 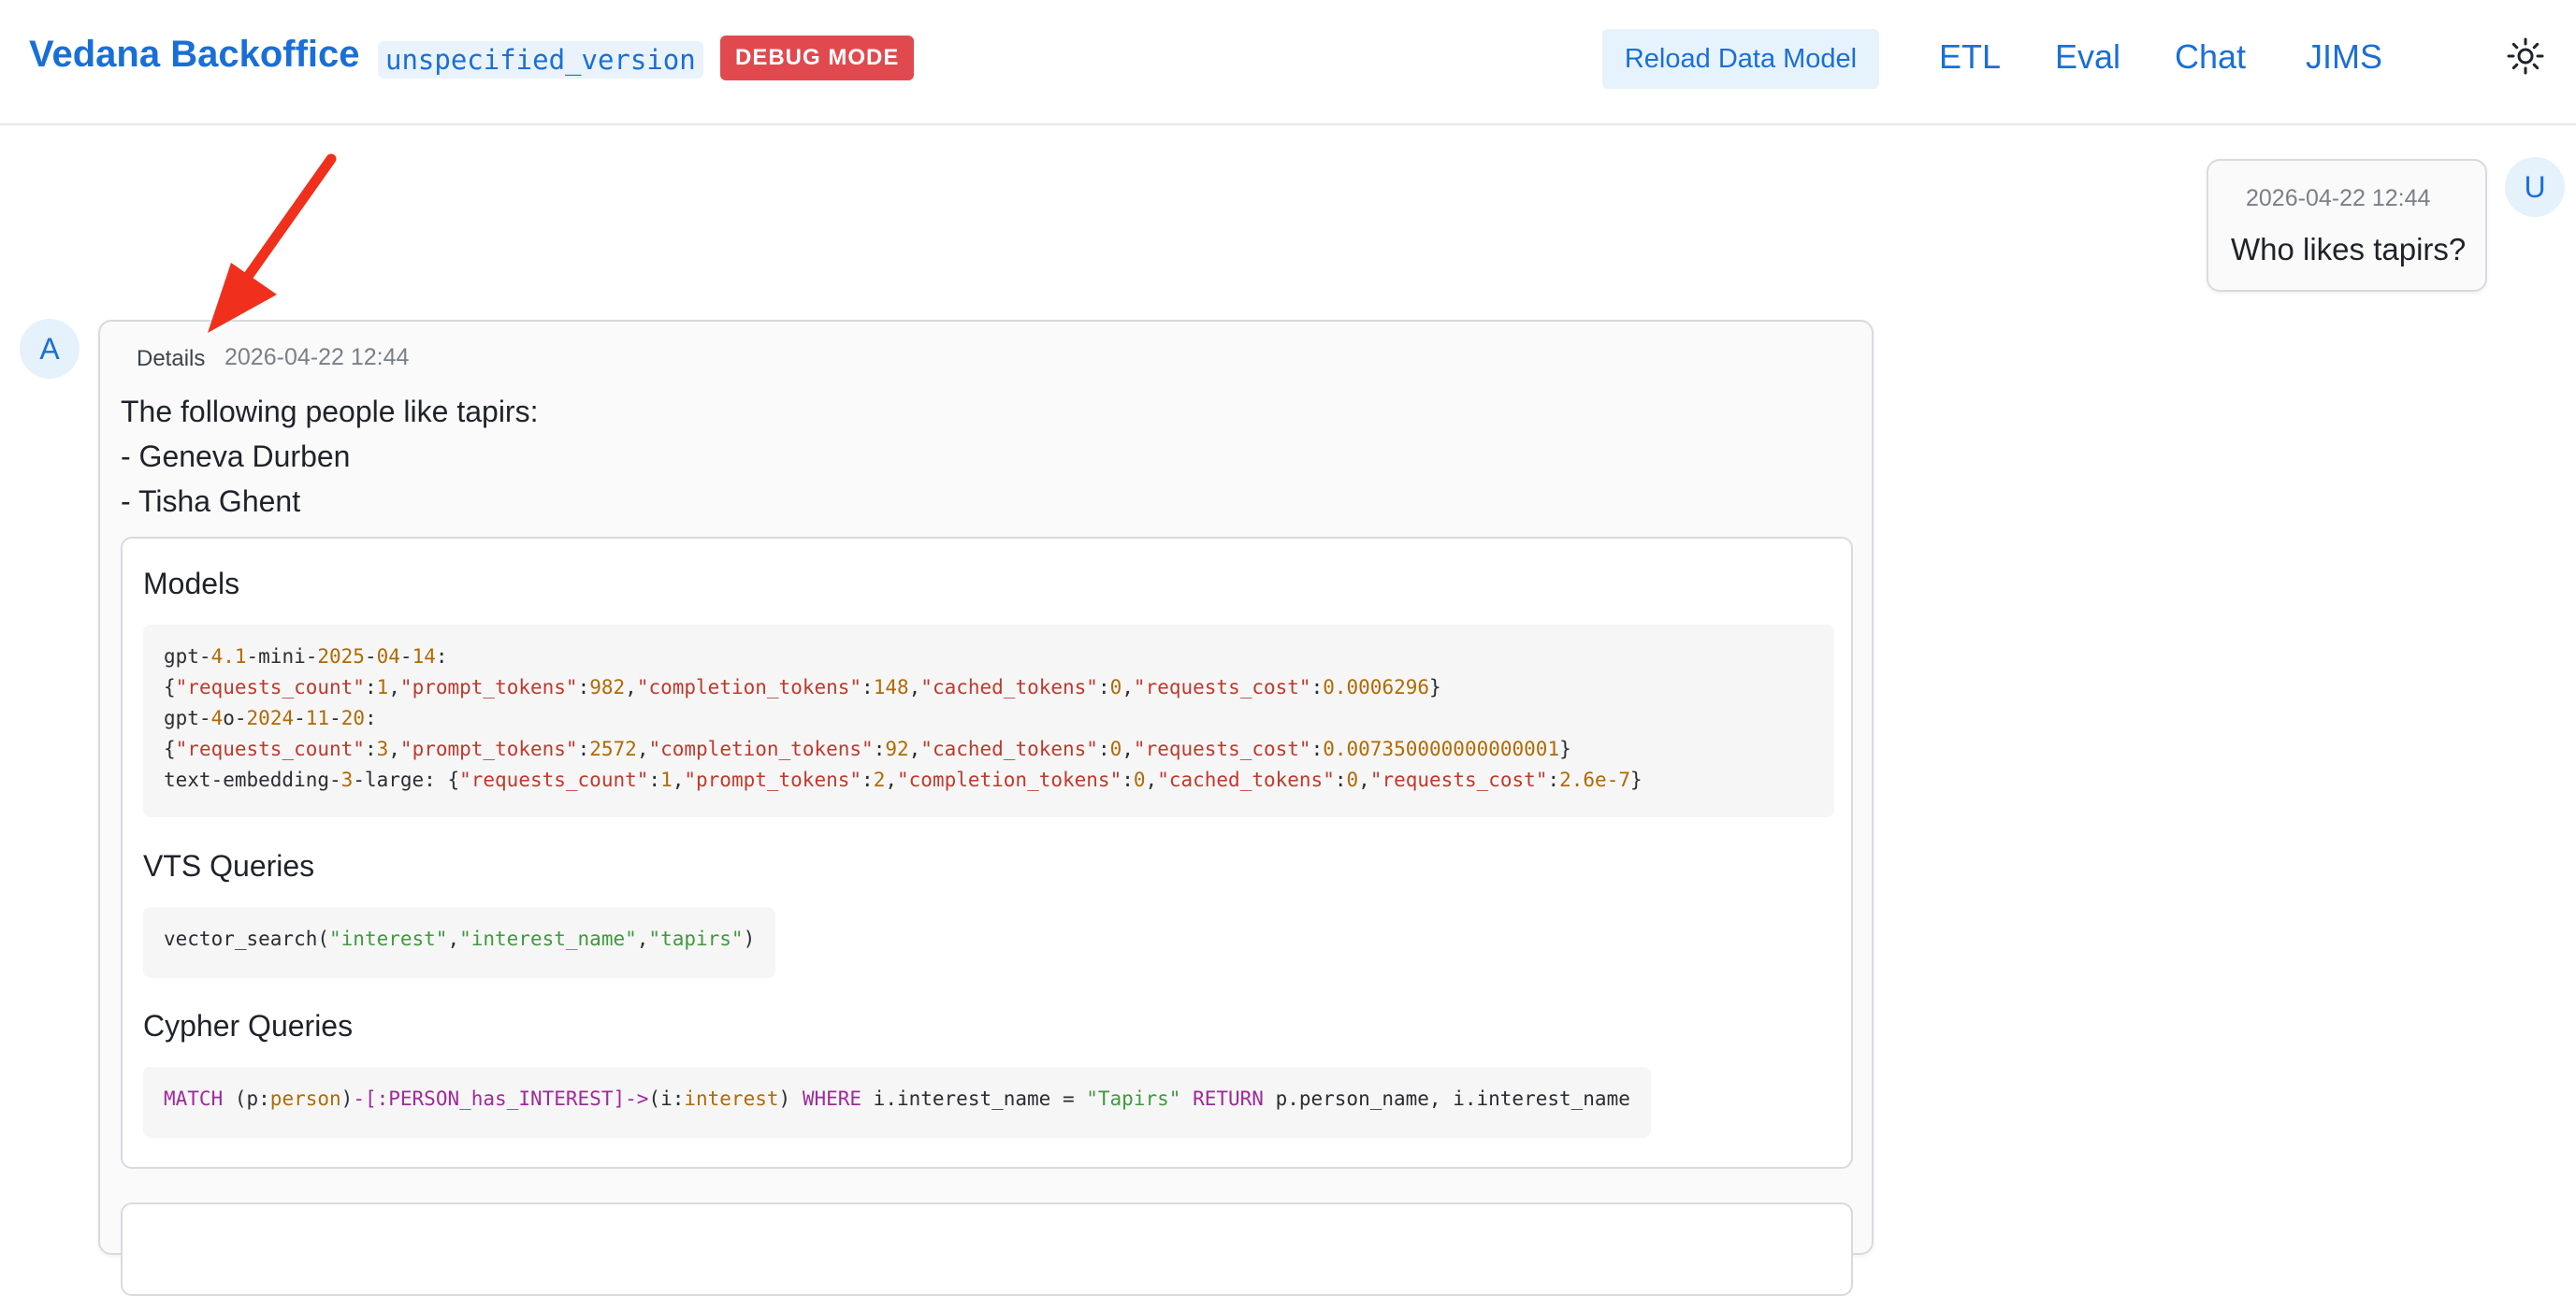 What do you see at coordinates (171, 359) in the screenshot?
I see `details-toggle: Details` at bounding box center [171, 359].